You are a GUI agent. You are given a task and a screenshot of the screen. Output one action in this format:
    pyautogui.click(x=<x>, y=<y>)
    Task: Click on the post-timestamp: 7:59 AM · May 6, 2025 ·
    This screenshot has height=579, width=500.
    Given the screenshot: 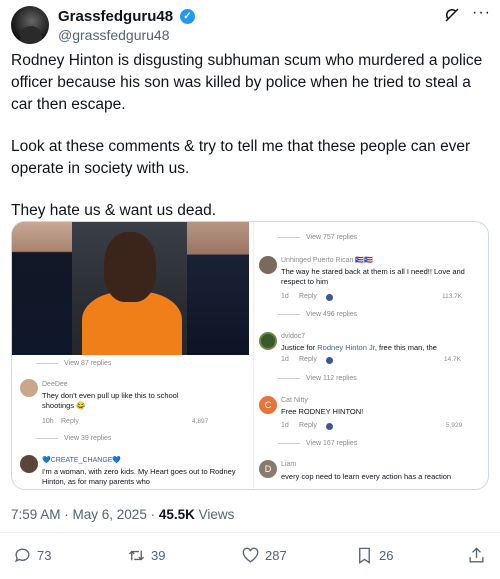 What is the action you would take?
    pyautogui.click(x=85, y=514)
    